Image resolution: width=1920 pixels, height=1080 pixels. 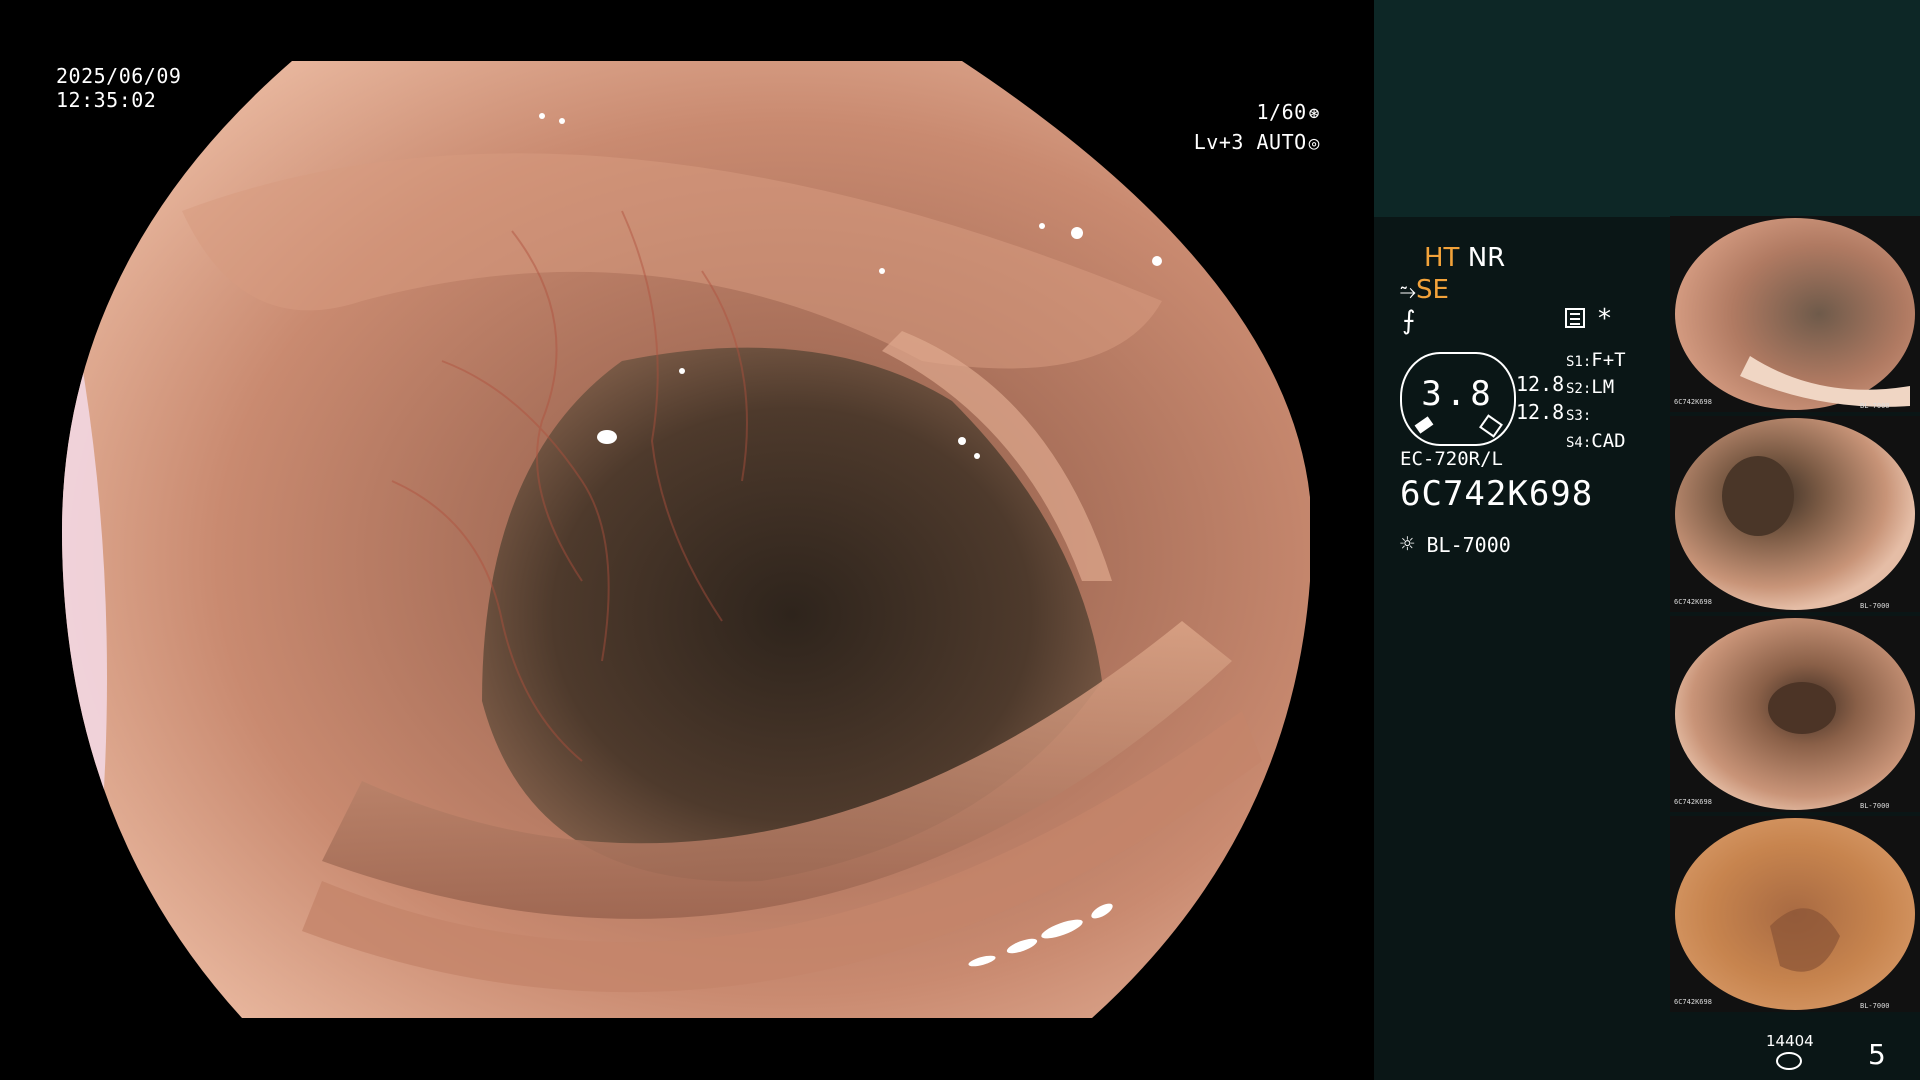 I want to click on page-number: 5, so click(x=1877, y=1054).